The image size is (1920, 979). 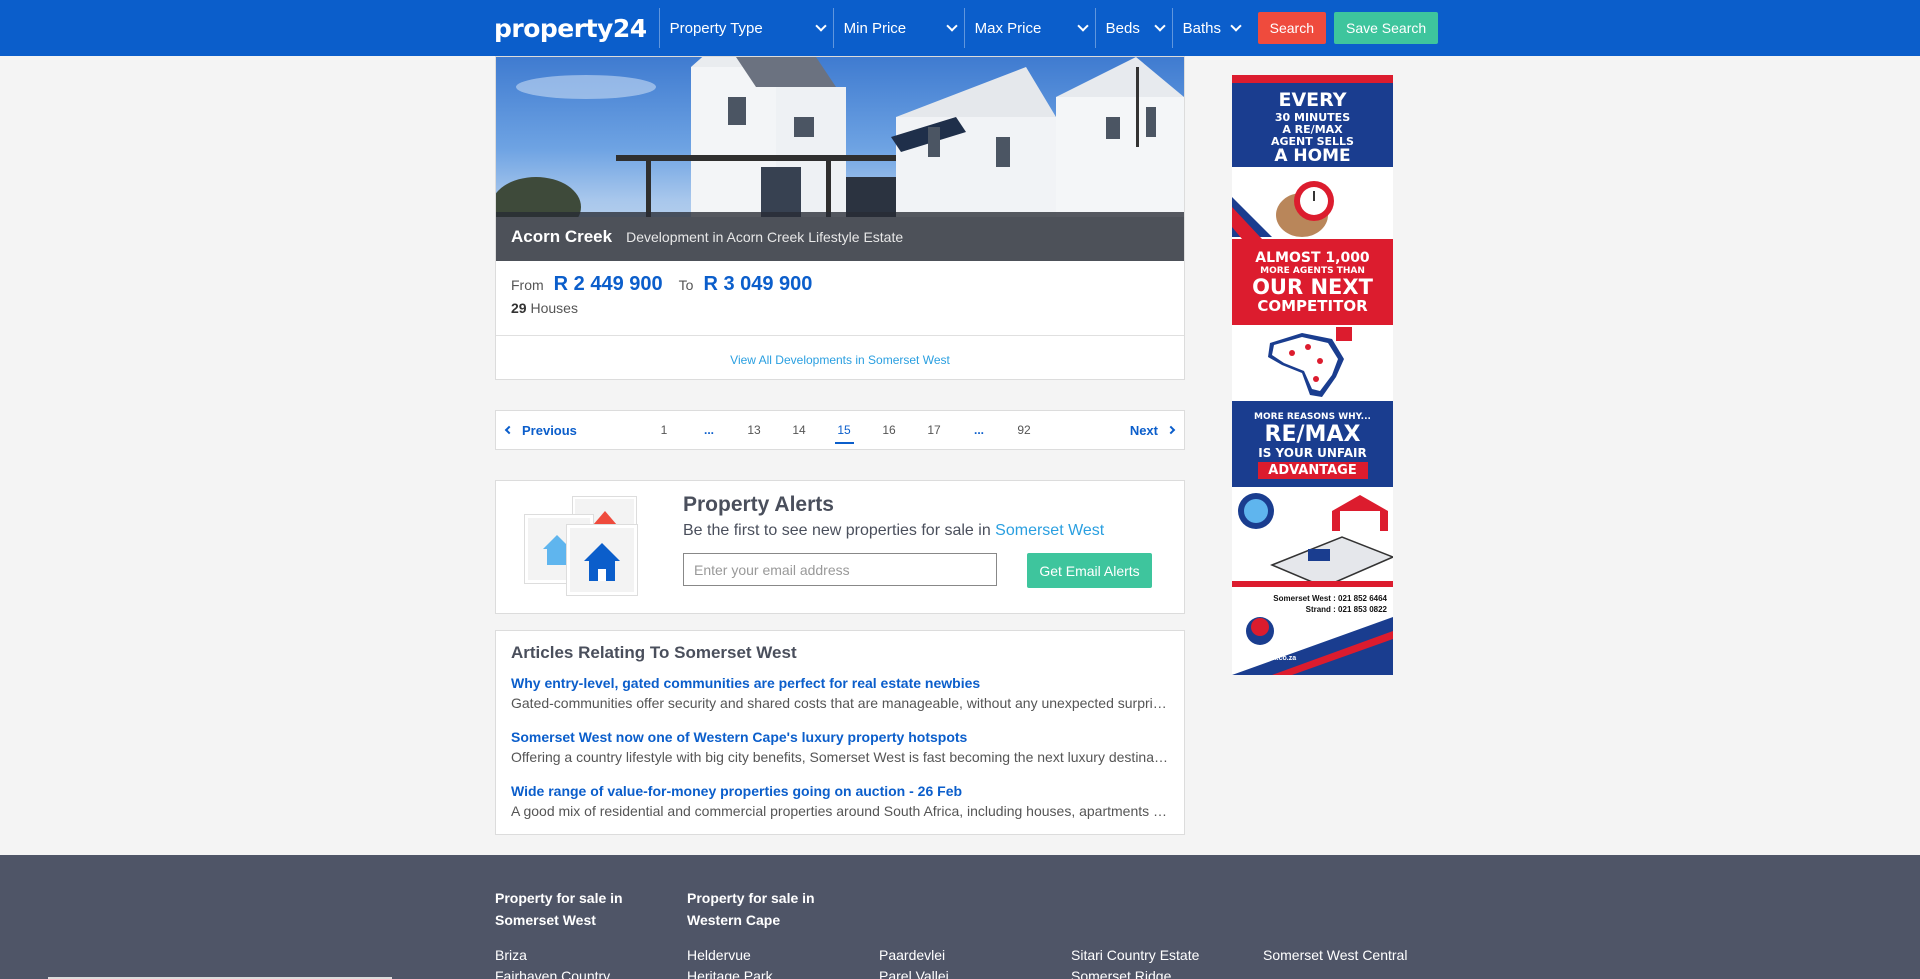 What do you see at coordinates (1312, 100) in the screenshot?
I see `ad-text: EVERY` at bounding box center [1312, 100].